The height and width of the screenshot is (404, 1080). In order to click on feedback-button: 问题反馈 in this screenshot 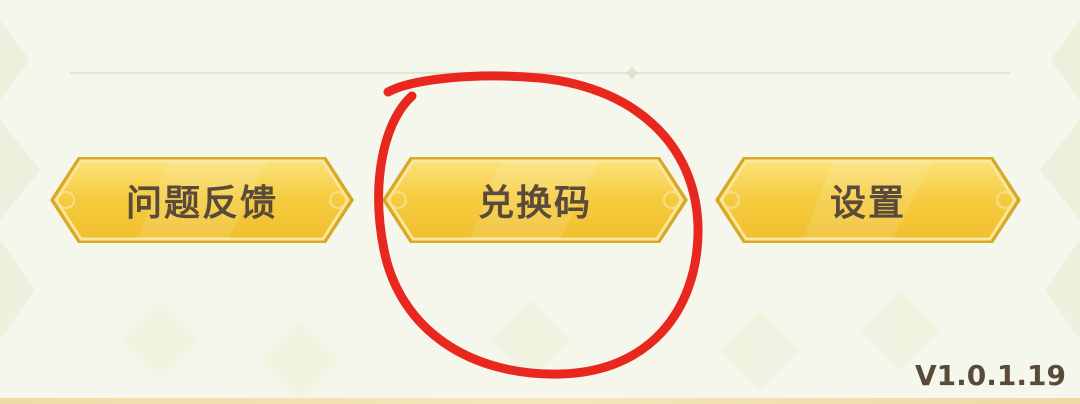, I will do `click(202, 200)`.